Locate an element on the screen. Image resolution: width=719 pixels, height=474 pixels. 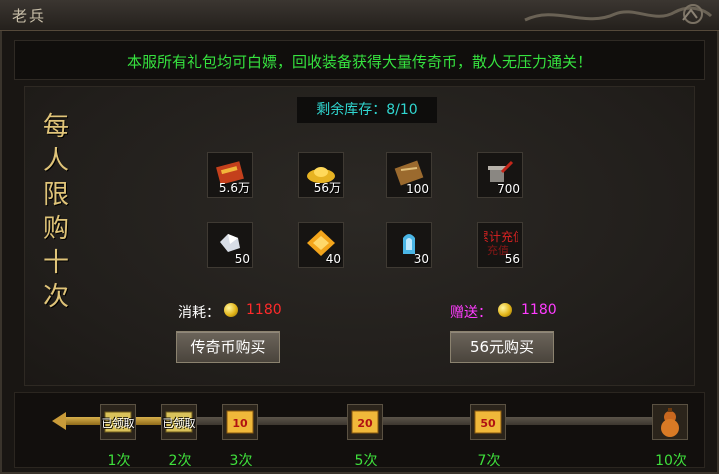
cost-value: 1180 is located at coordinates (264, 310).